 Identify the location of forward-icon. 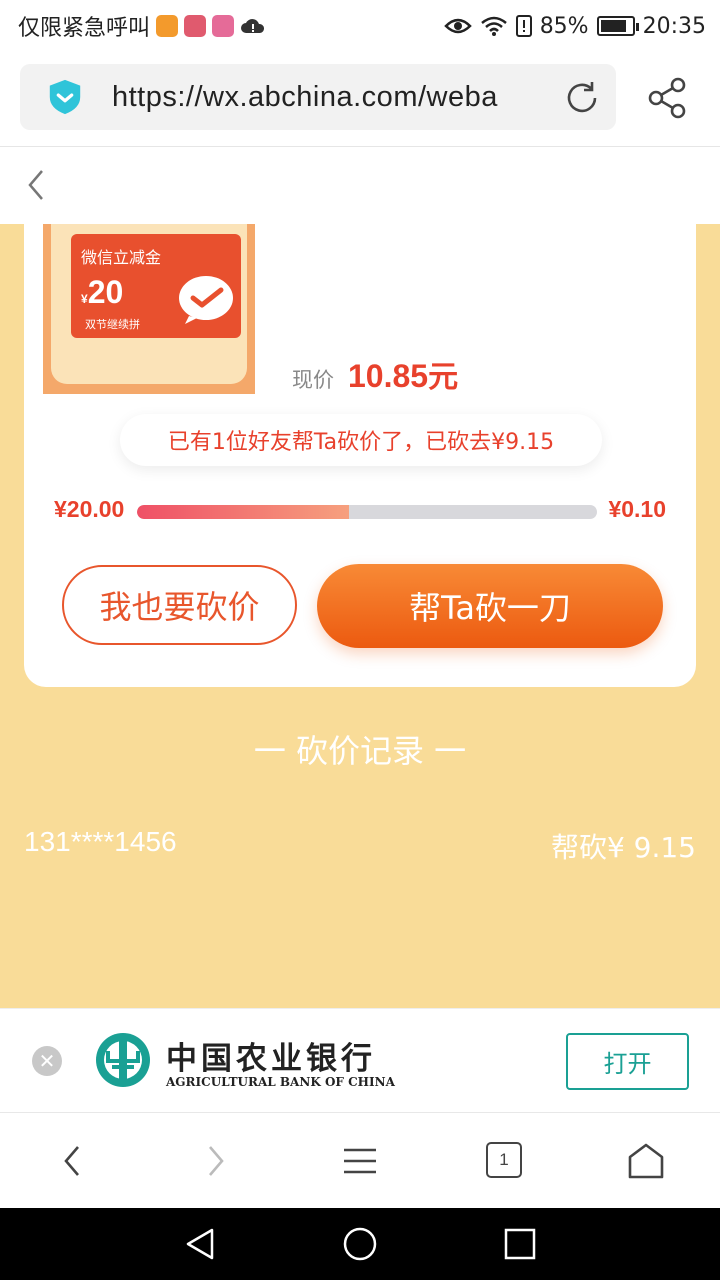
(216, 1161).